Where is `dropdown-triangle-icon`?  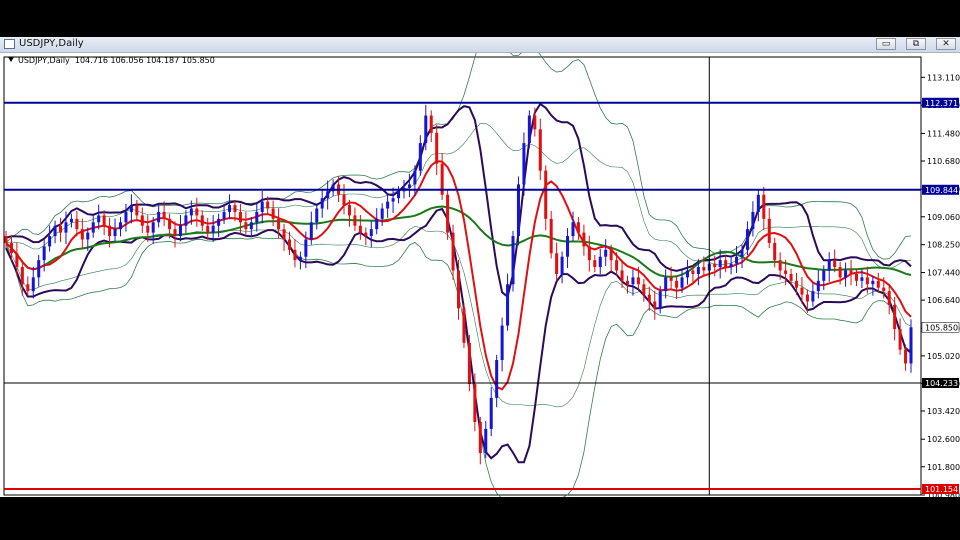 dropdown-triangle-icon is located at coordinates (11, 59).